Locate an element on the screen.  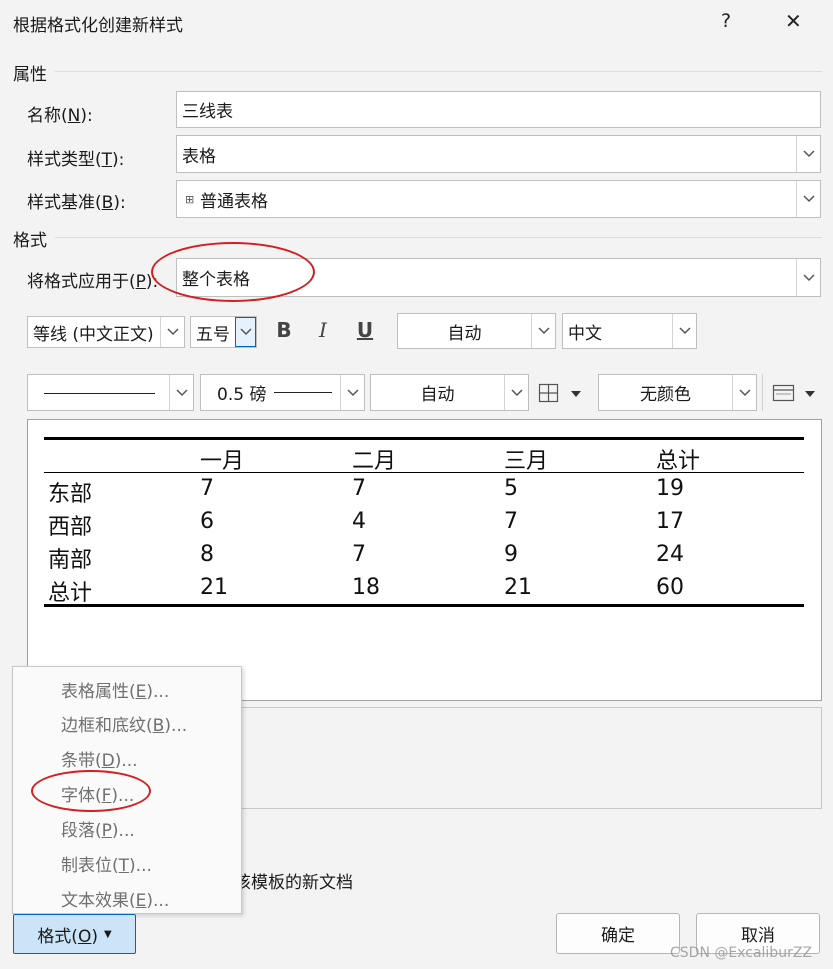
line-weight-value: 0.5 磅 is located at coordinates (242, 395).